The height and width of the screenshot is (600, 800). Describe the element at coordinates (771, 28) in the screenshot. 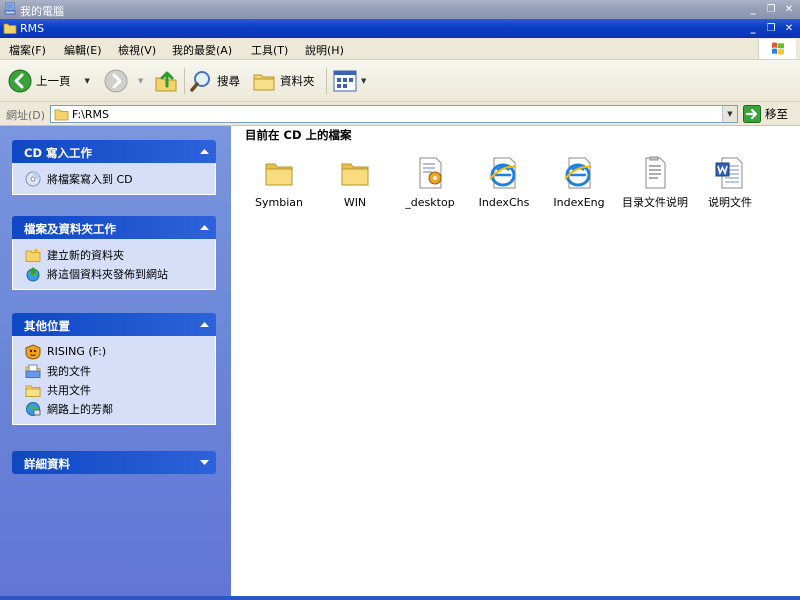

I see `restore-button: ❐` at that location.